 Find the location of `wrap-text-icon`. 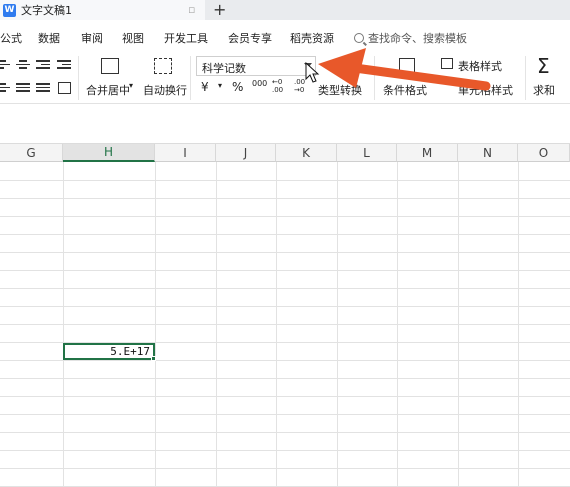

wrap-text-icon is located at coordinates (163, 66).